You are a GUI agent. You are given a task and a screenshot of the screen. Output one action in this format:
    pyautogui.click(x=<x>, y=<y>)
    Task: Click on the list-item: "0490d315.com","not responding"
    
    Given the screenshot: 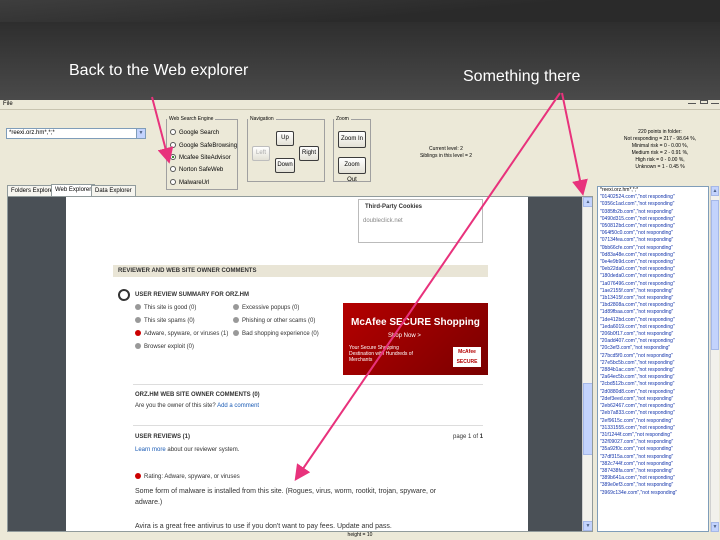 What is the action you would take?
    pyautogui.click(x=653, y=219)
    